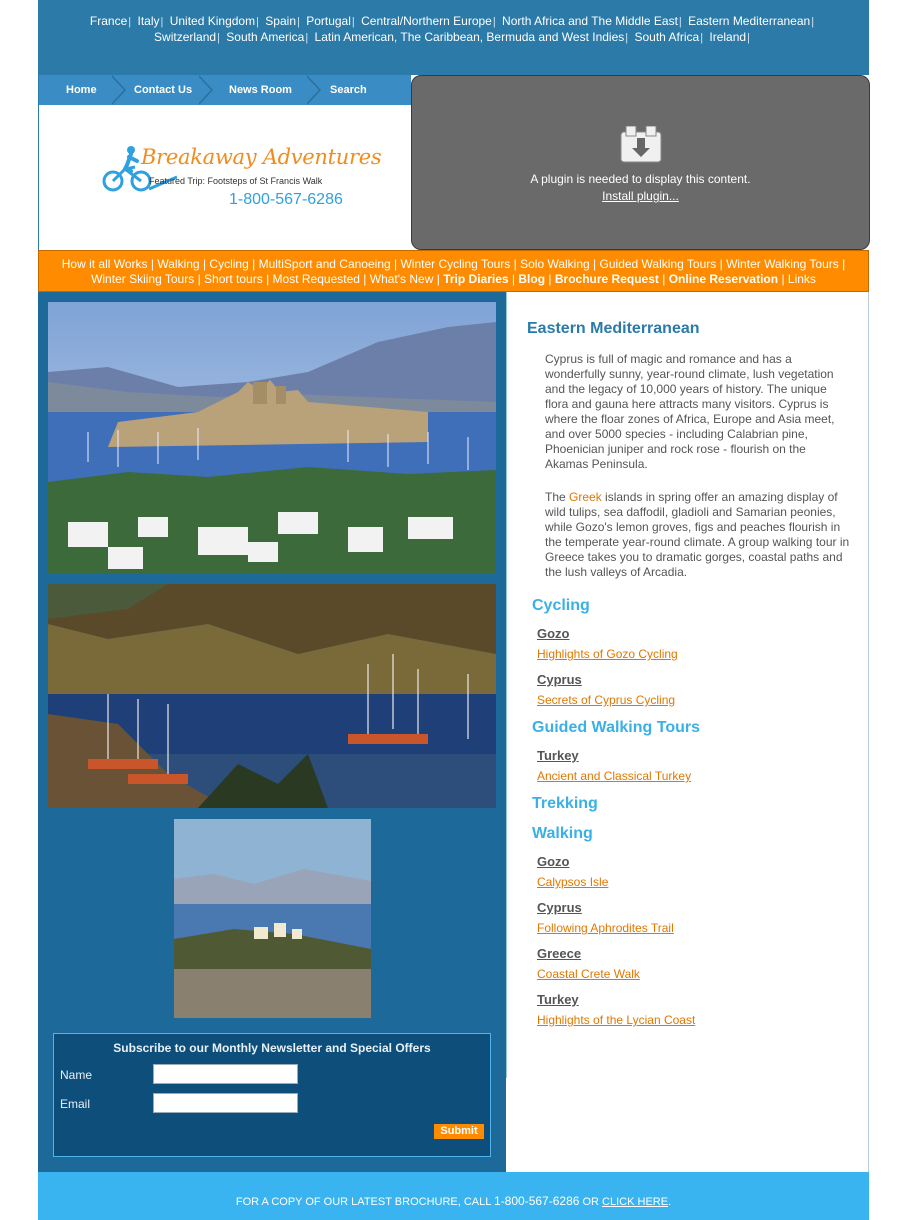 The image size is (907, 1220). I want to click on harbor-castle-photo, so click(272, 437).